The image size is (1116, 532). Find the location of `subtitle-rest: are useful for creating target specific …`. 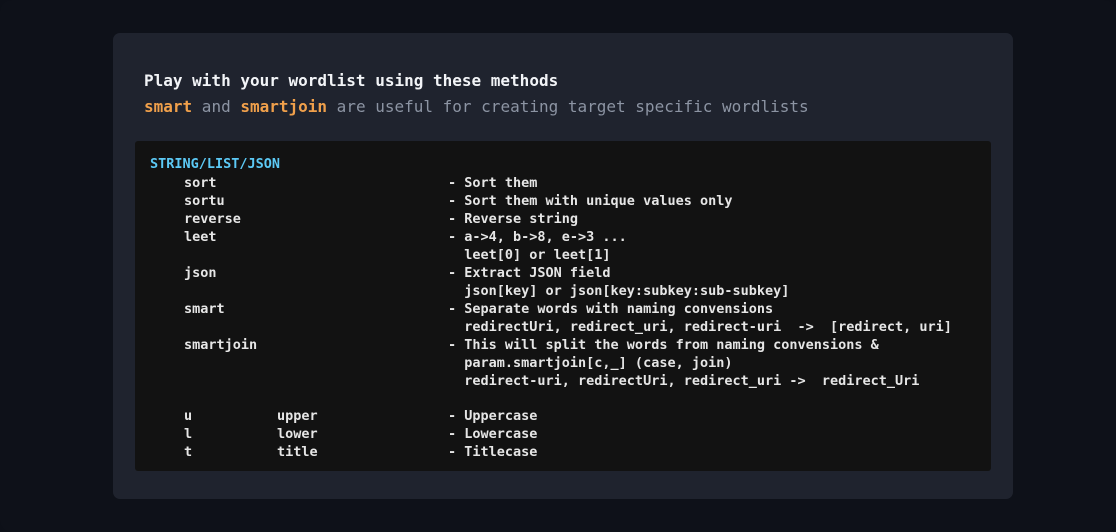

subtitle-rest: are useful for creating target specific … is located at coordinates (568, 106).